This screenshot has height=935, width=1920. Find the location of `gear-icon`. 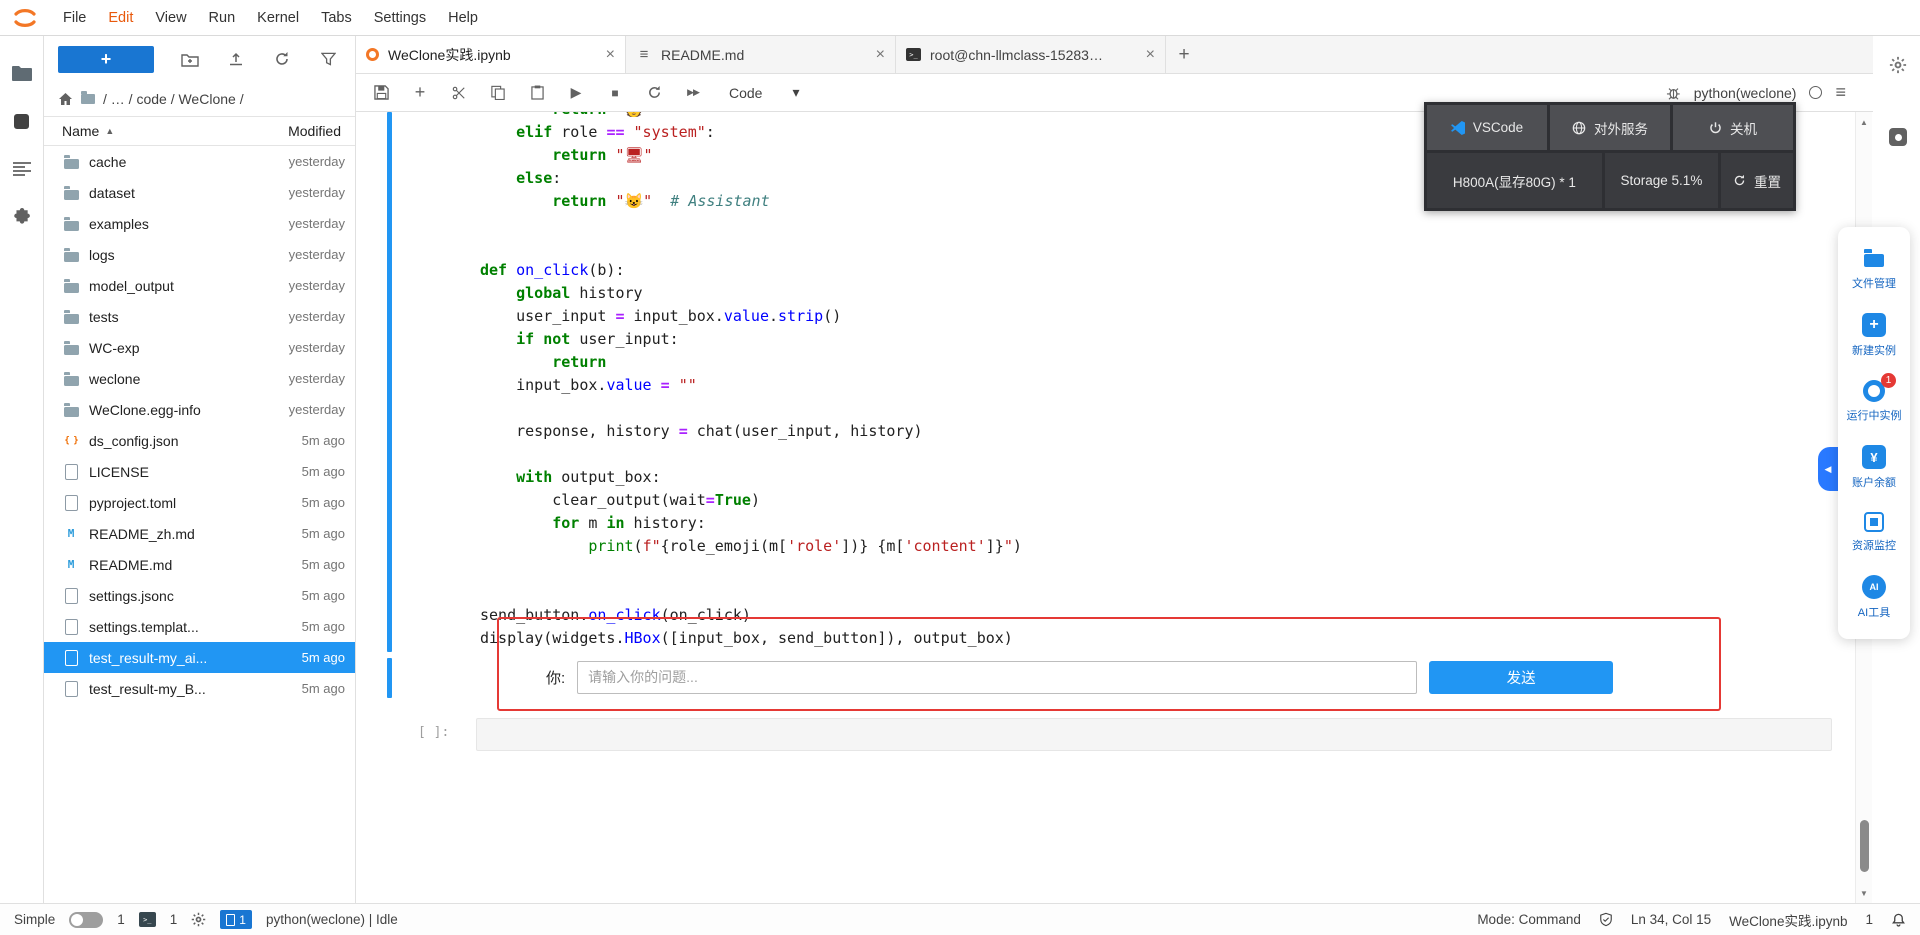

gear-icon is located at coordinates (1898, 67).